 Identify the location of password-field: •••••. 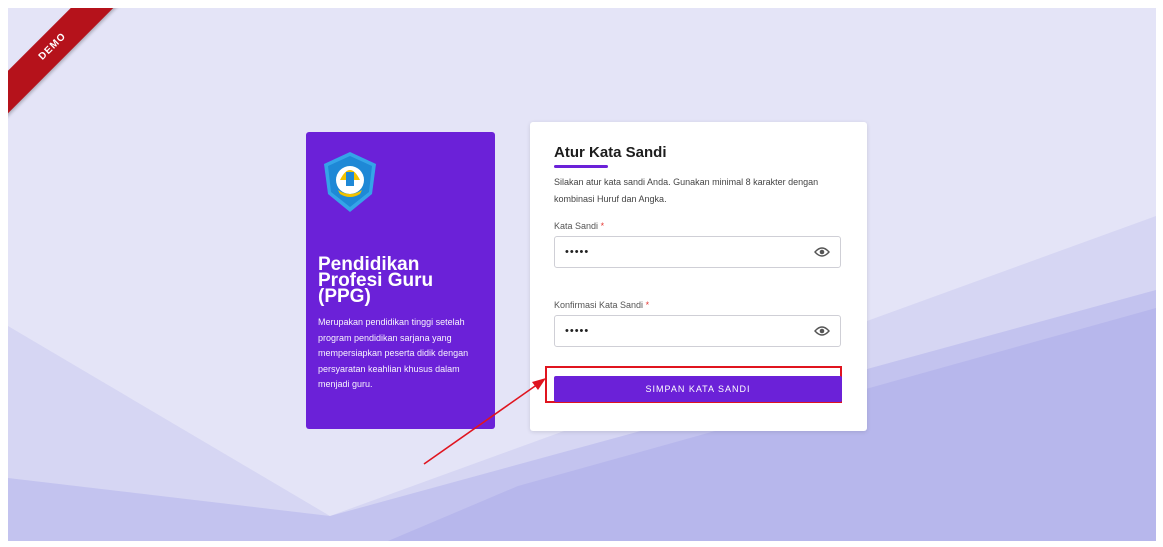
(697, 252).